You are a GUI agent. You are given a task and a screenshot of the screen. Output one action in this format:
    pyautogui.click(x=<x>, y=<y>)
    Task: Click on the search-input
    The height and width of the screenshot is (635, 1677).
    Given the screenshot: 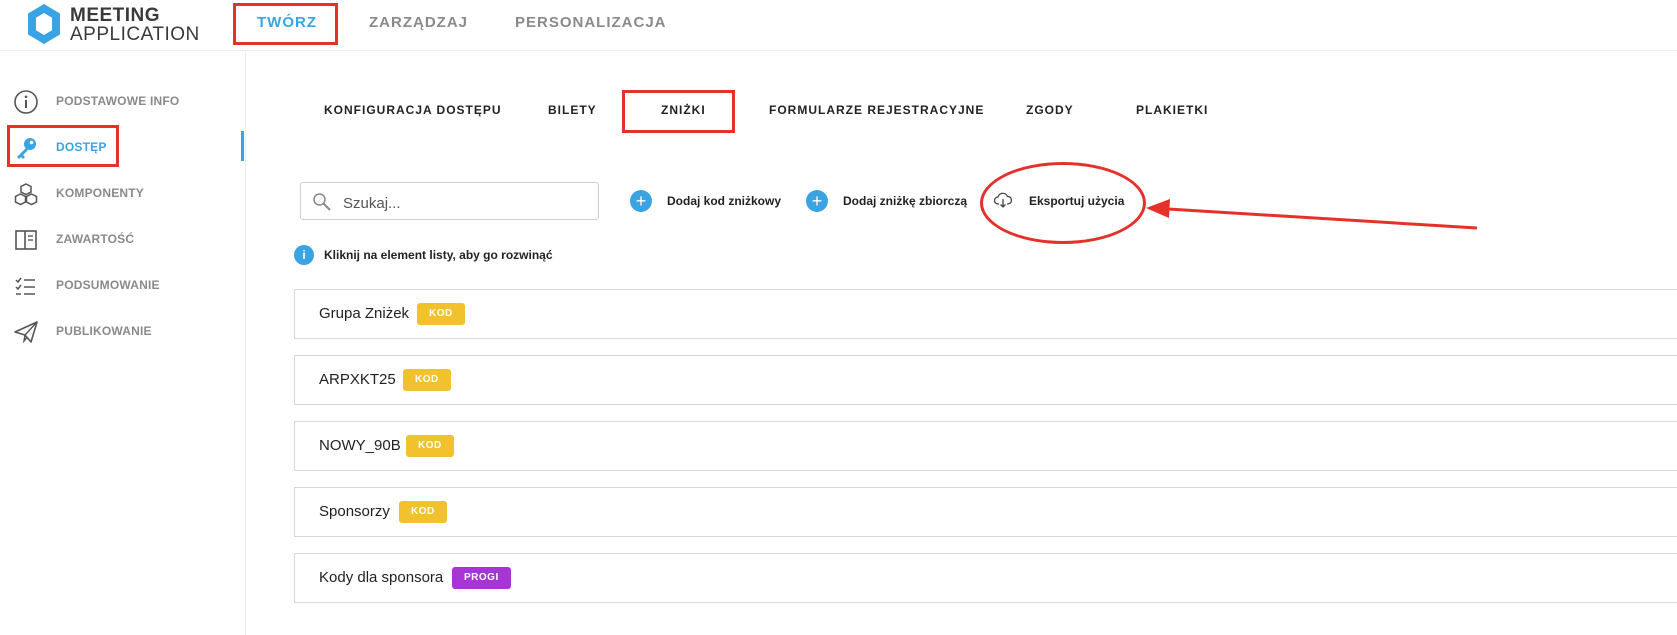 What is the action you would take?
    pyautogui.click(x=463, y=203)
    